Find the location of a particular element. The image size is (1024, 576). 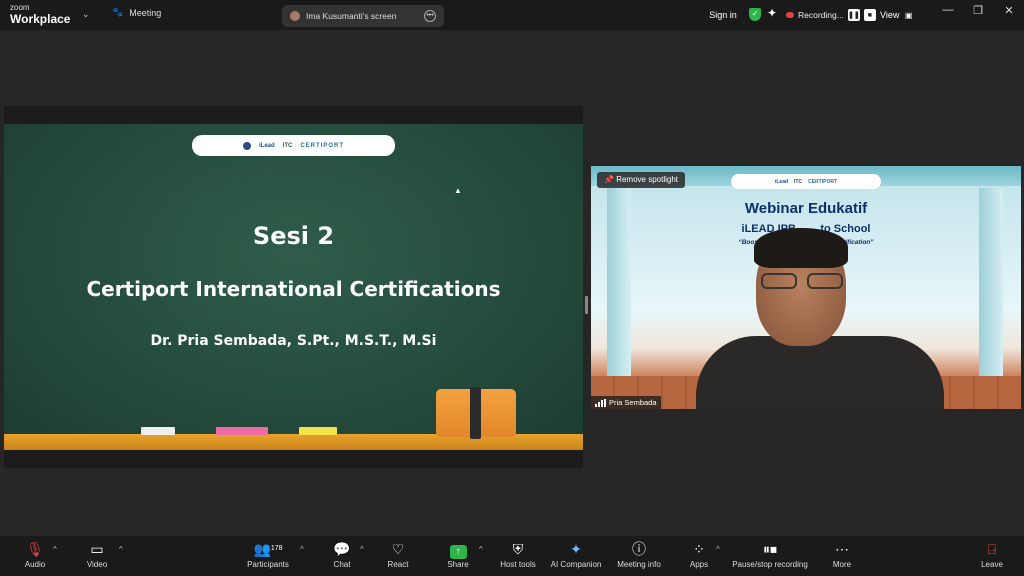

background-logo-bar: iLead ITC CERTIPORT is located at coordinates (806, 181).